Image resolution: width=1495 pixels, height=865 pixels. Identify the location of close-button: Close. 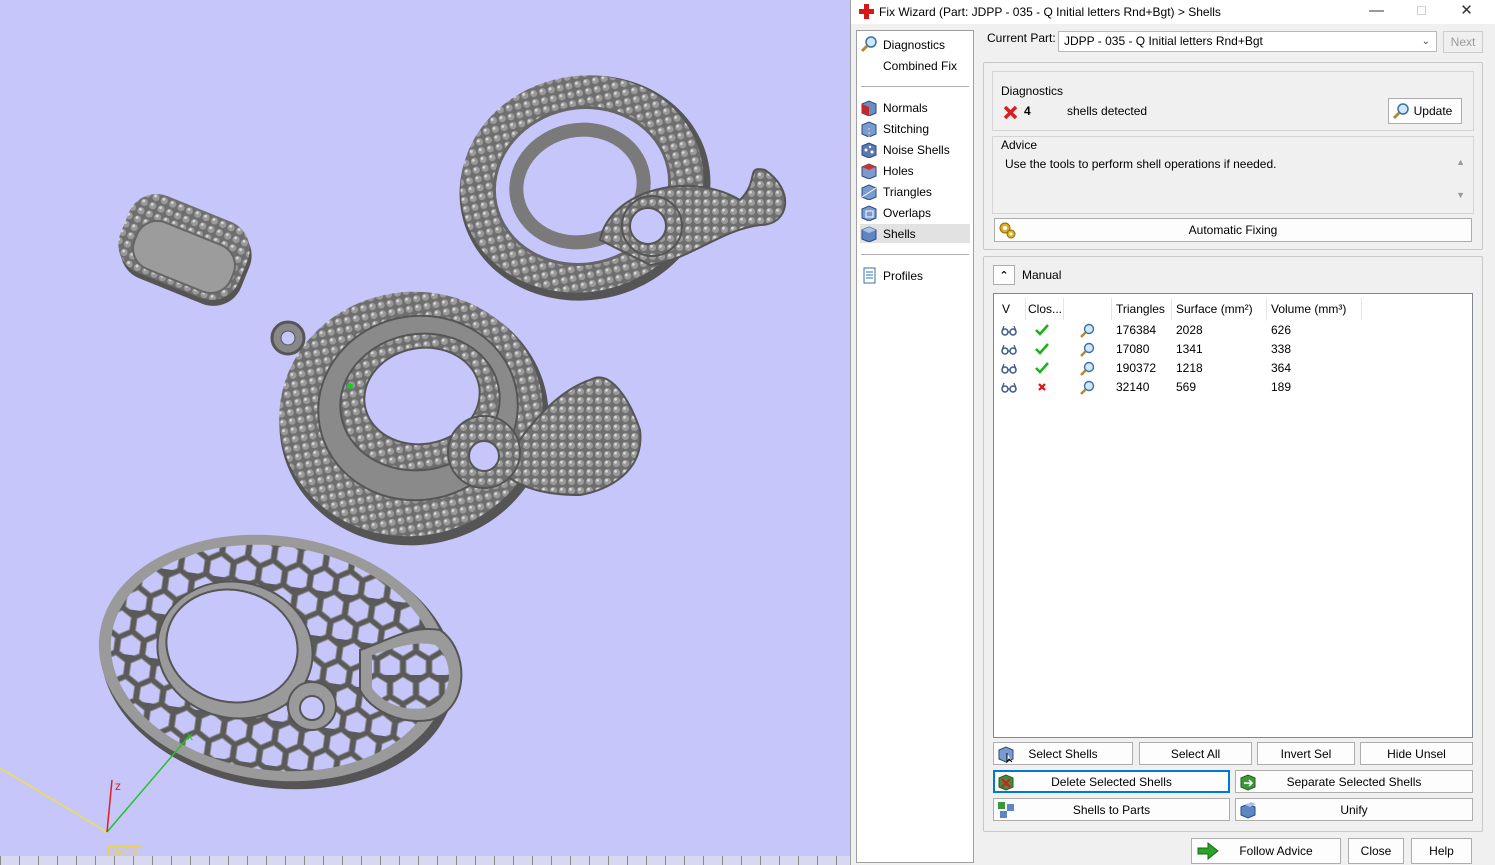
(1376, 851).